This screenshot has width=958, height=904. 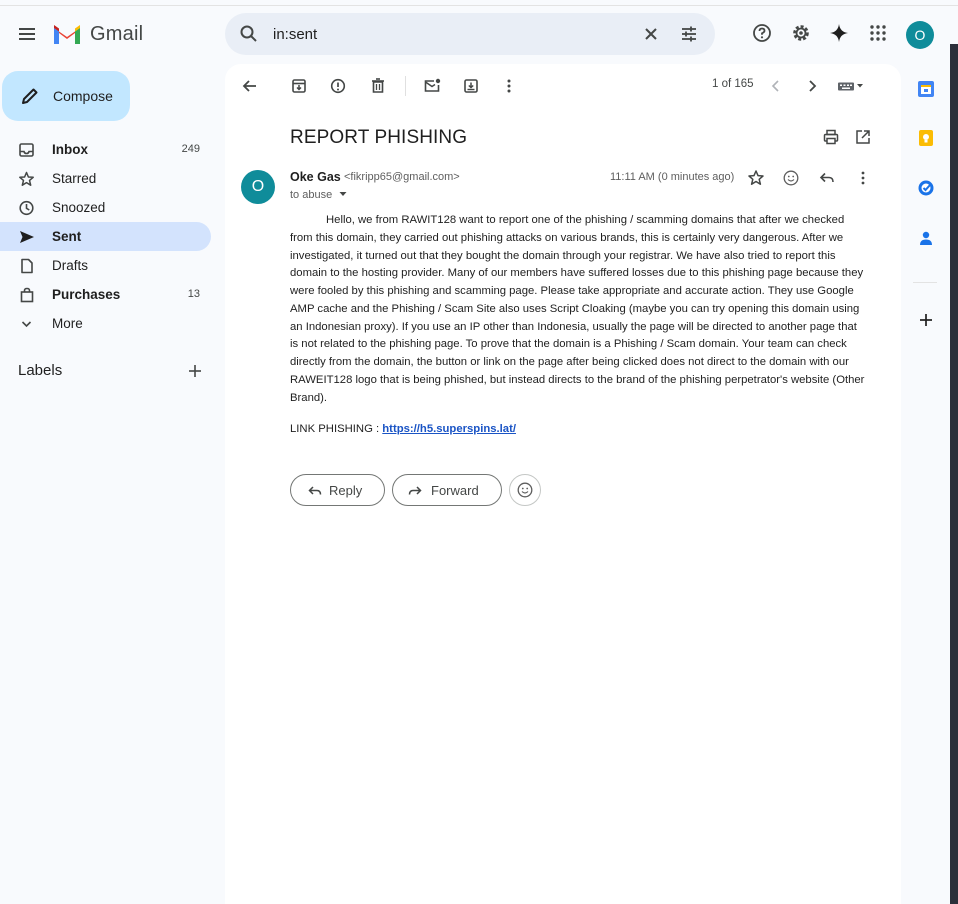 I want to click on gemini-sparkle-icon, so click(x=839, y=33).